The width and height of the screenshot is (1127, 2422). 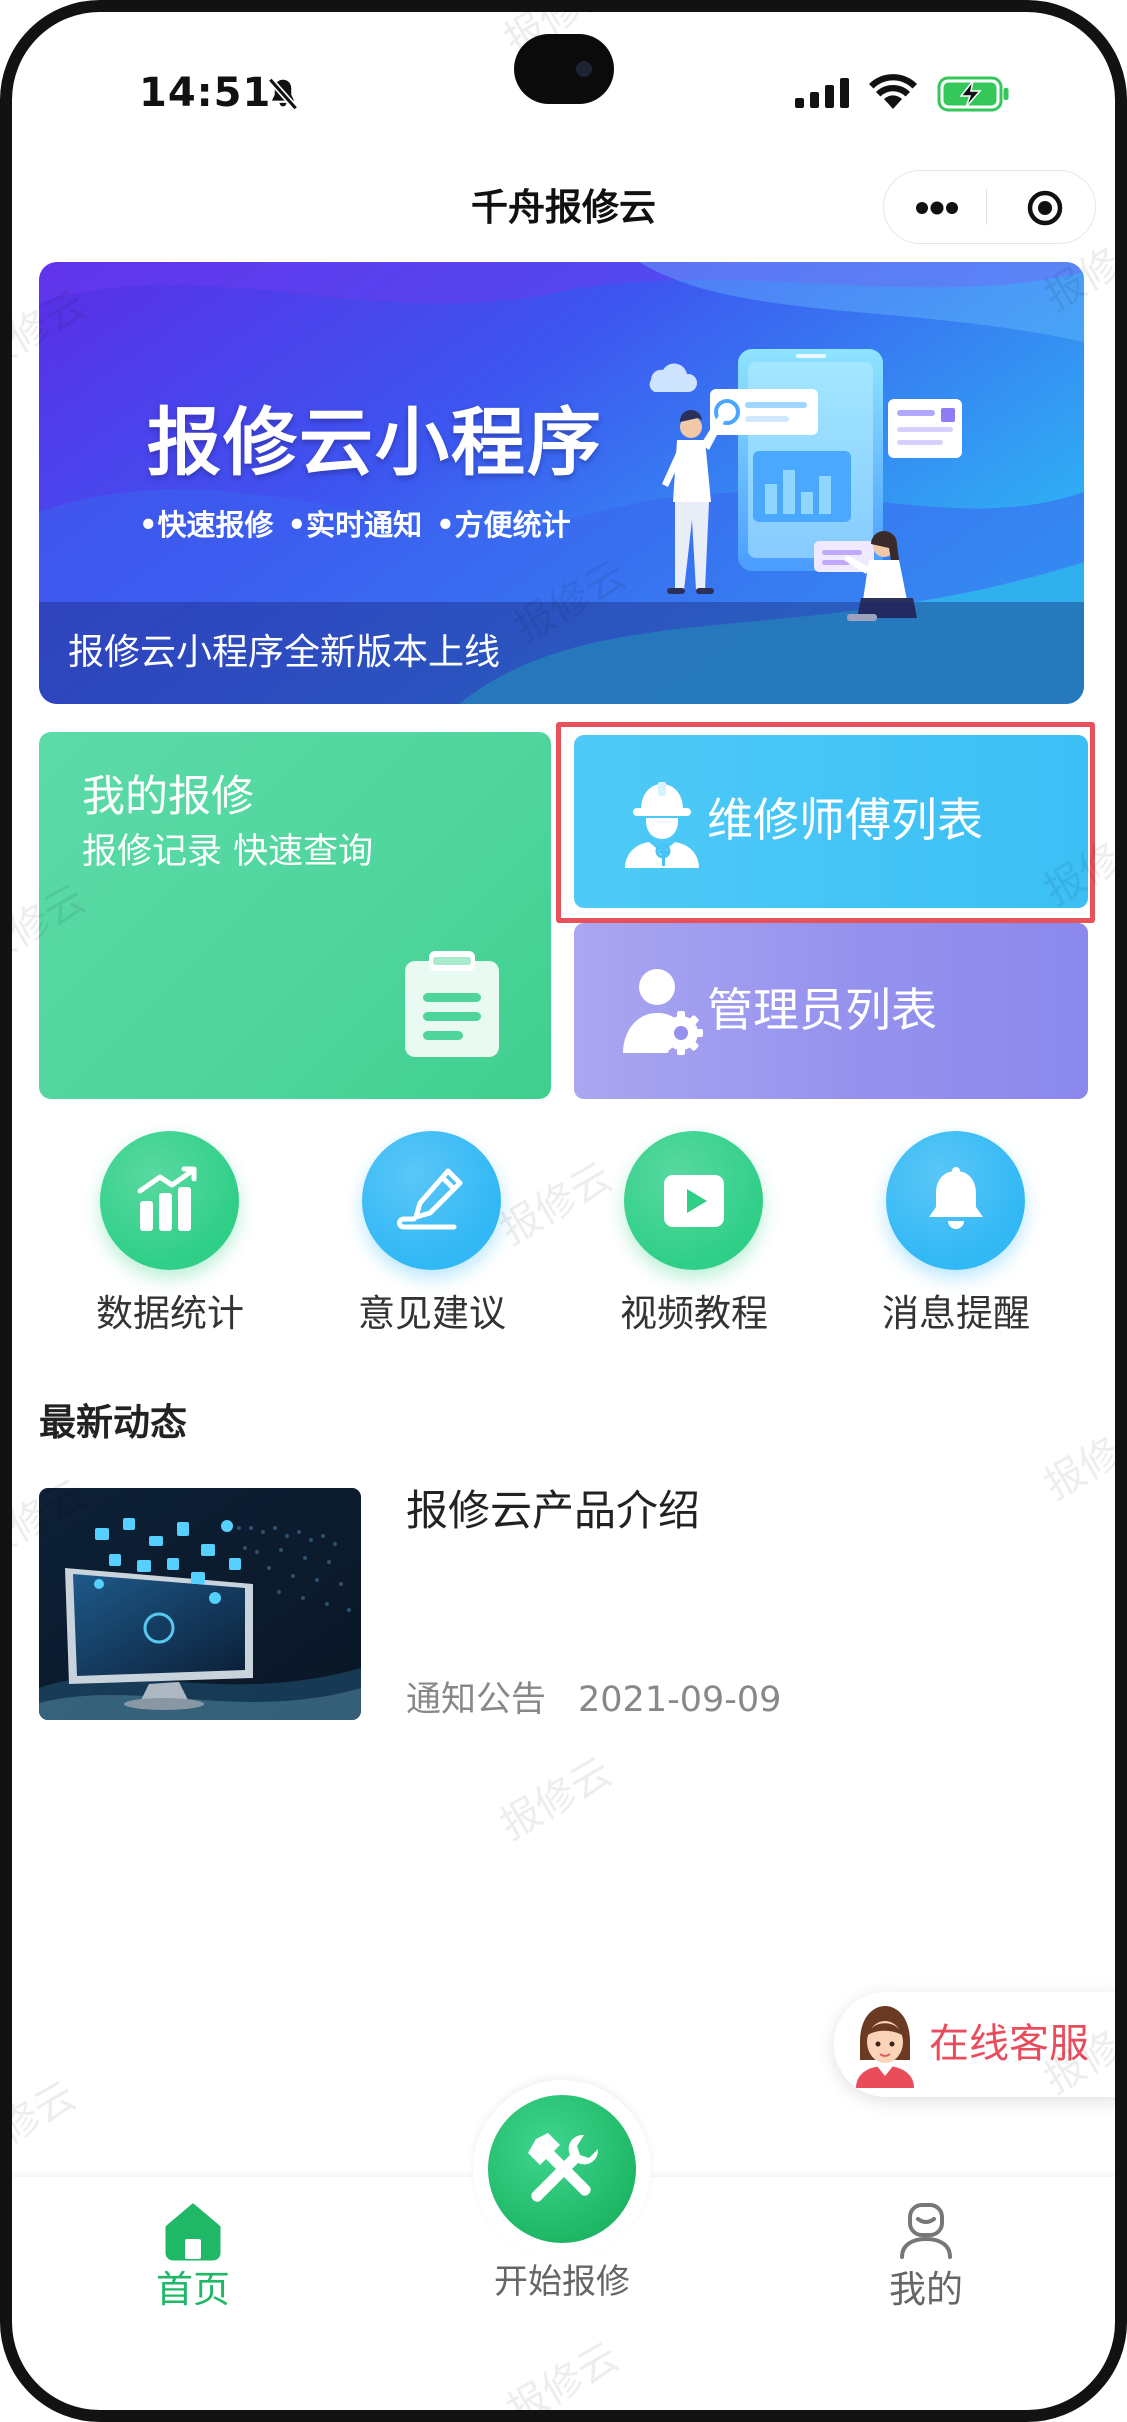 What do you see at coordinates (375, 443) in the screenshot?
I see `banner-title: 报修云小程序` at bounding box center [375, 443].